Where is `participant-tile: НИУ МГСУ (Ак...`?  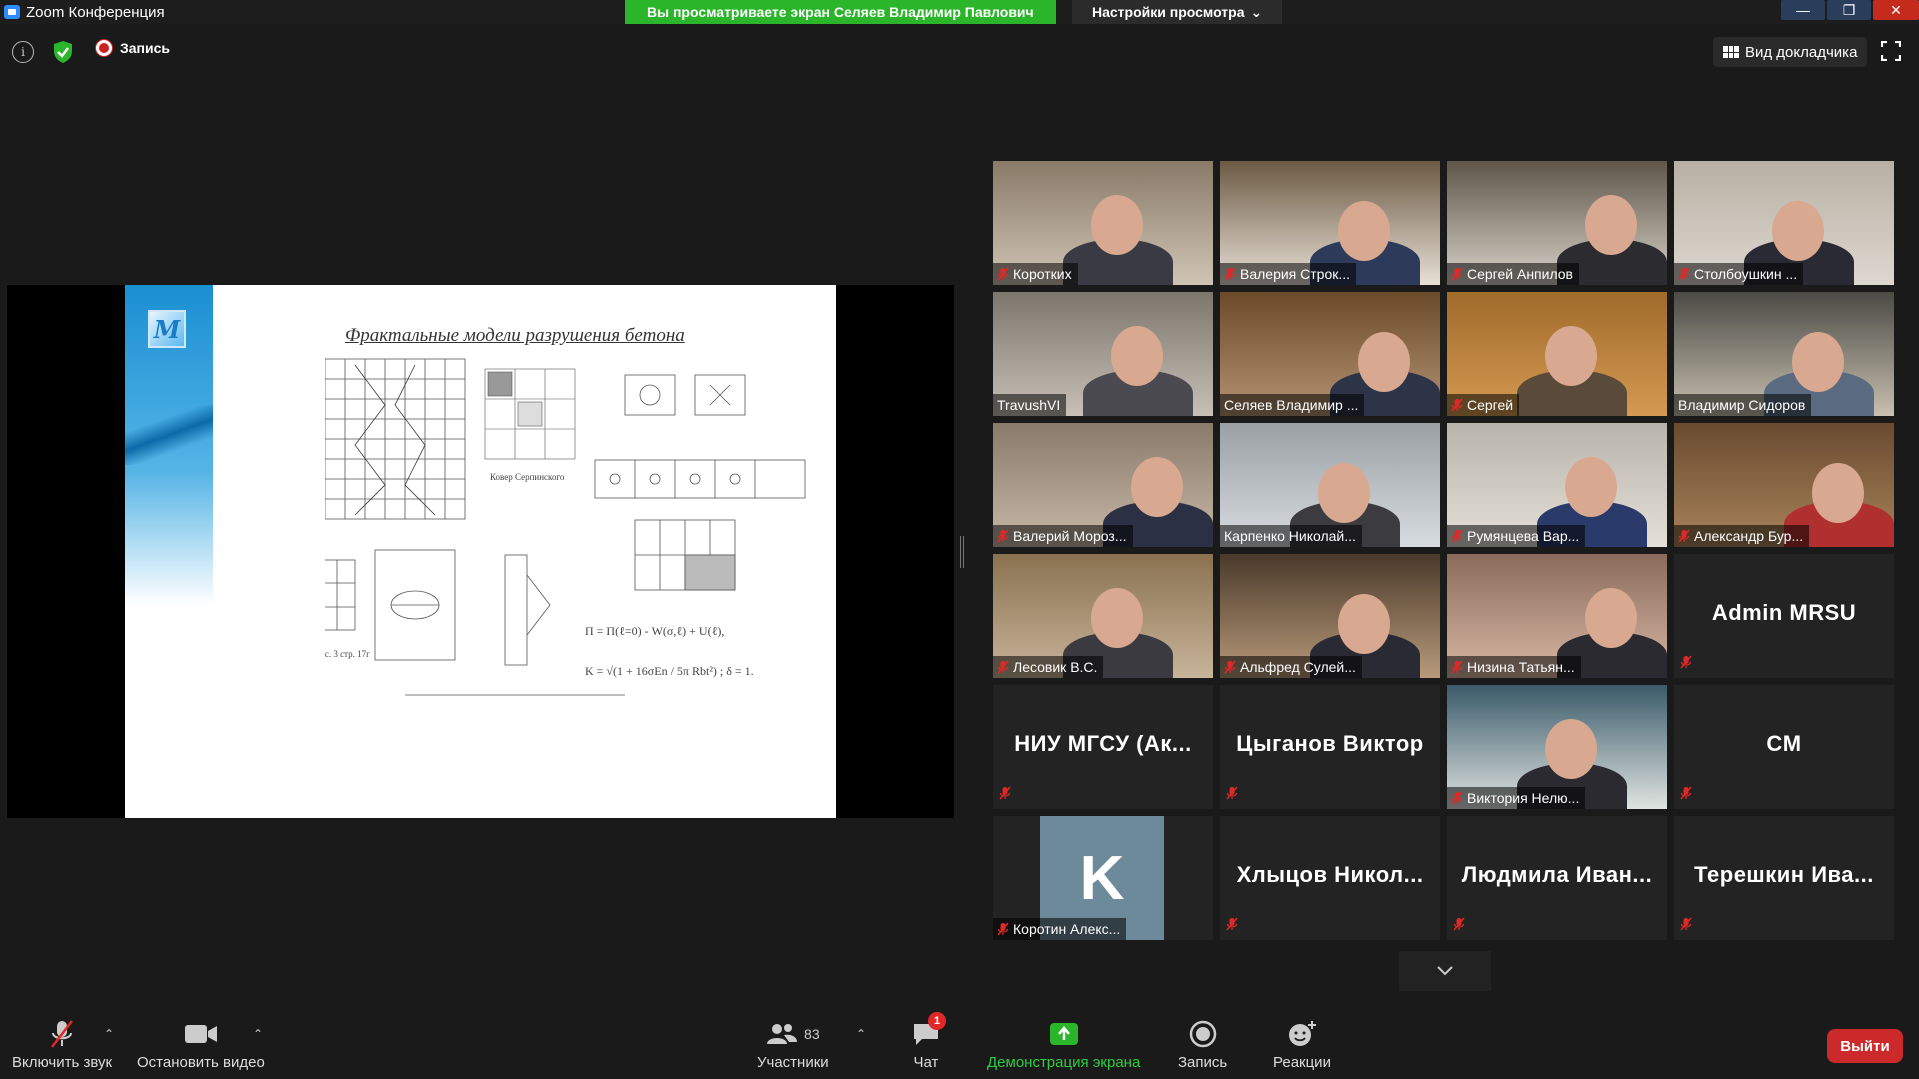 participant-tile: НИУ МГСУ (Ак... is located at coordinates (1103, 747).